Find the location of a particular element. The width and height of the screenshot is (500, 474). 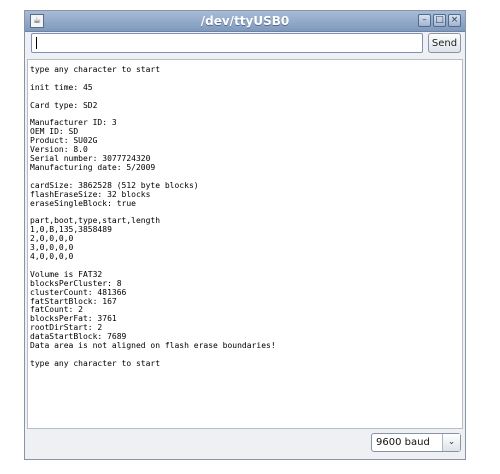

chevron-down-icon: ⌄ is located at coordinates (451, 442).